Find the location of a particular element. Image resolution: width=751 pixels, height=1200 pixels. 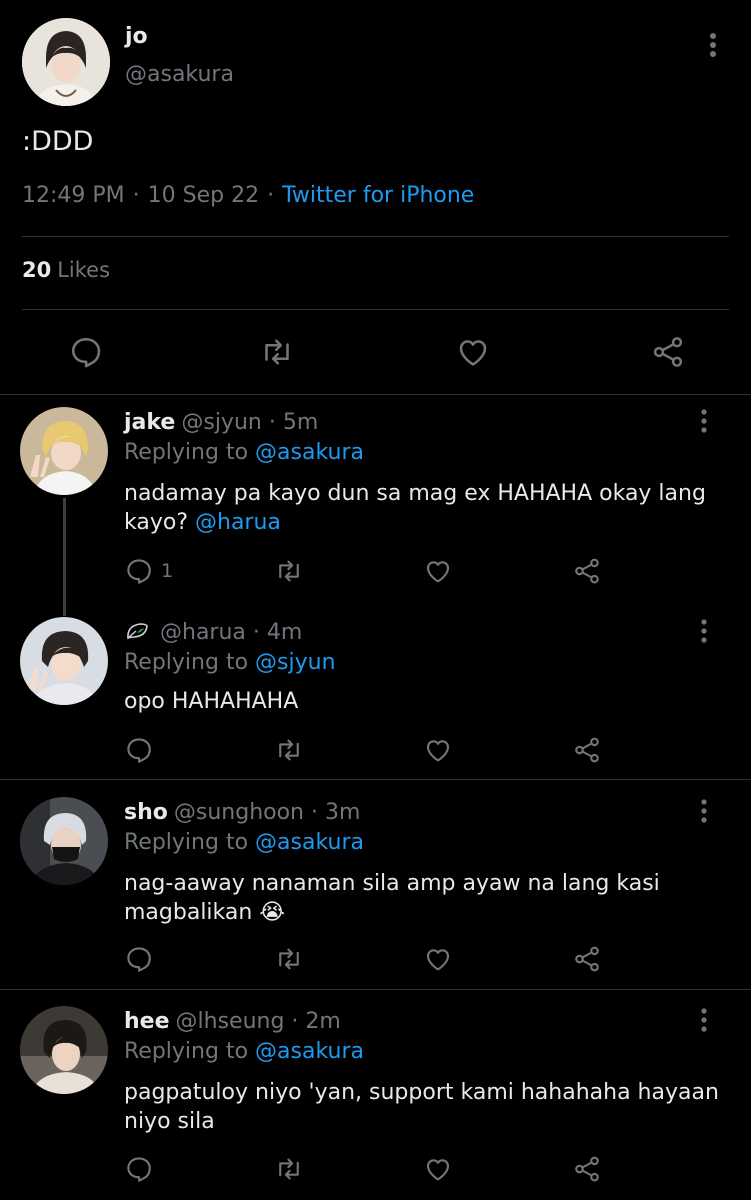

reply-author-handle: @sjyun is located at coordinates (221, 422).